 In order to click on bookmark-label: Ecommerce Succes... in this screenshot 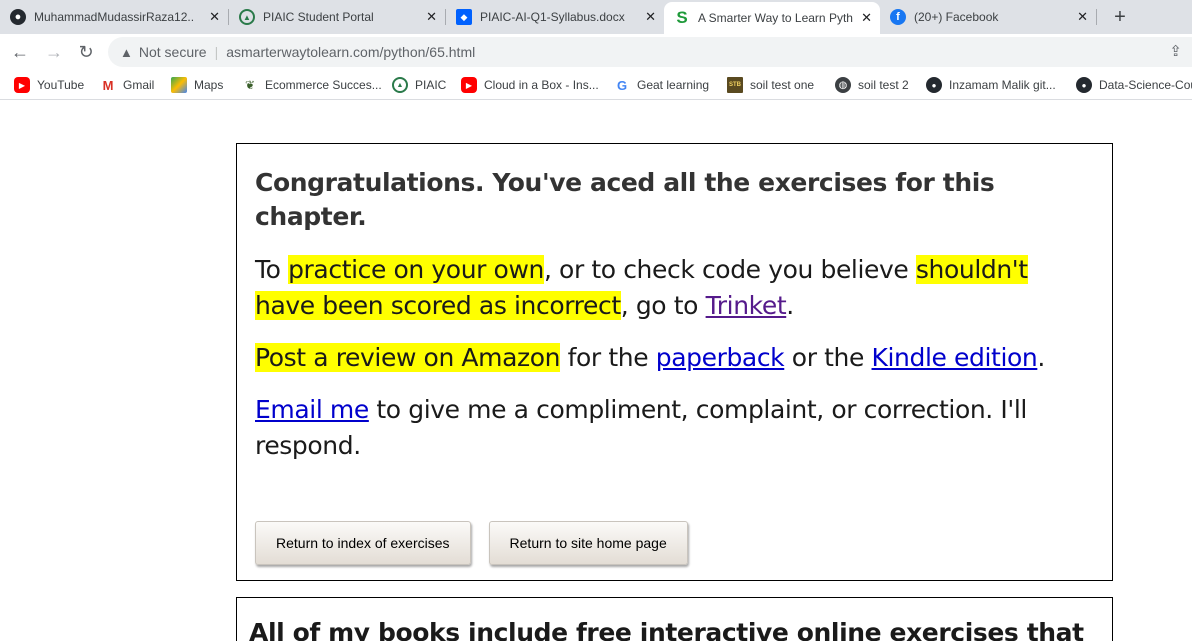, I will do `click(323, 85)`.